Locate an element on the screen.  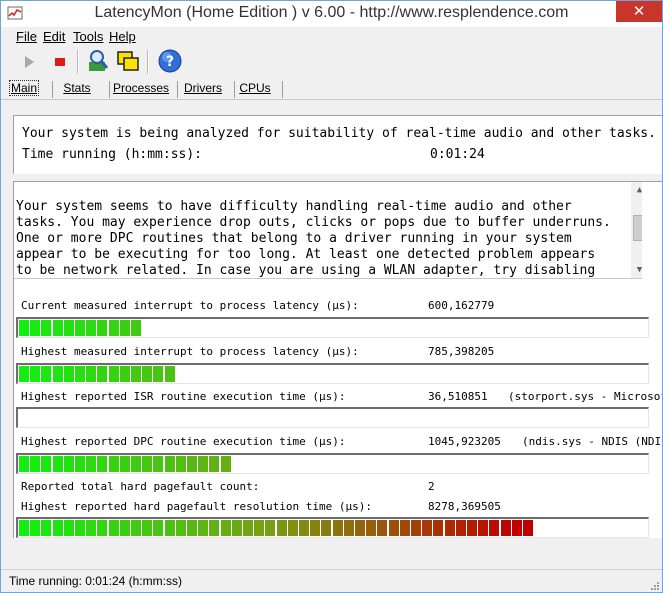
help-button: ? is located at coordinates (170, 61).